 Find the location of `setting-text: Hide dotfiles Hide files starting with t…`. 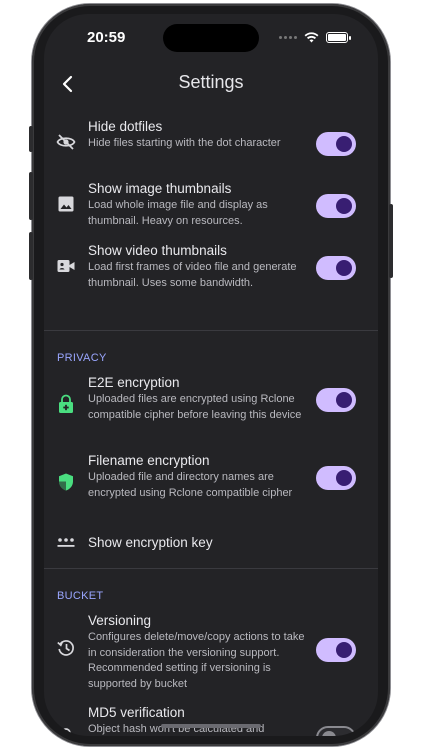

setting-text: Hide dotfiles Hide files starting with t… is located at coordinates (195, 135).